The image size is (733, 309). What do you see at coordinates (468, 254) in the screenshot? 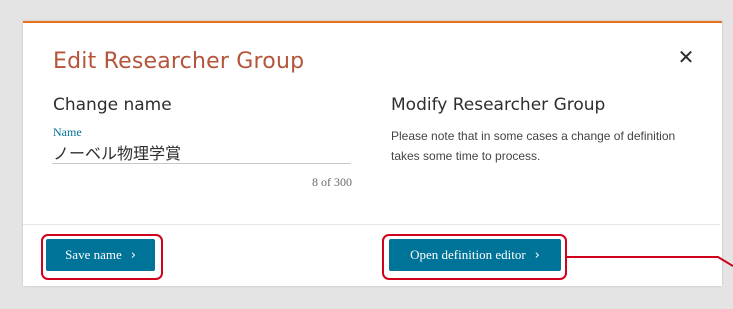
I see `open-definition-editor-label: Open definition editor` at bounding box center [468, 254].